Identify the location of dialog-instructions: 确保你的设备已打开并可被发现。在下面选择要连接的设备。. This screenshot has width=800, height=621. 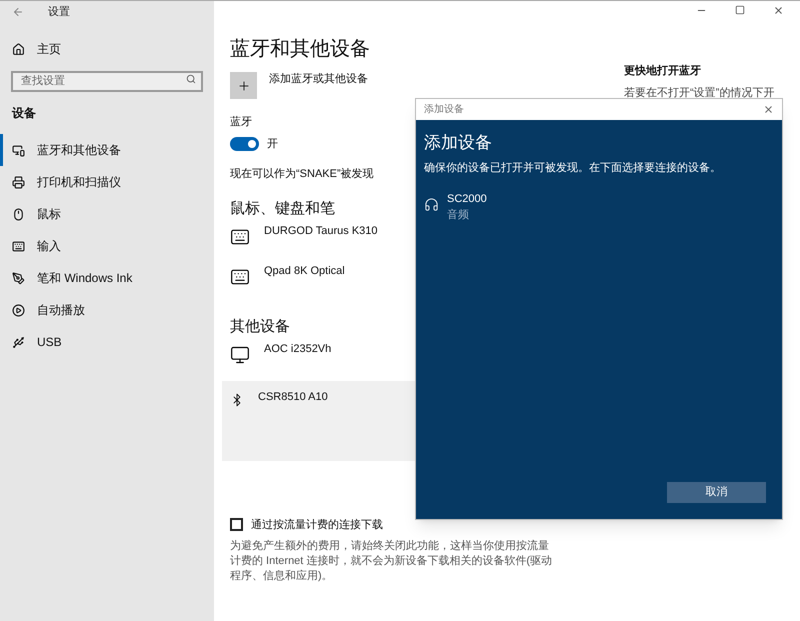
(573, 168).